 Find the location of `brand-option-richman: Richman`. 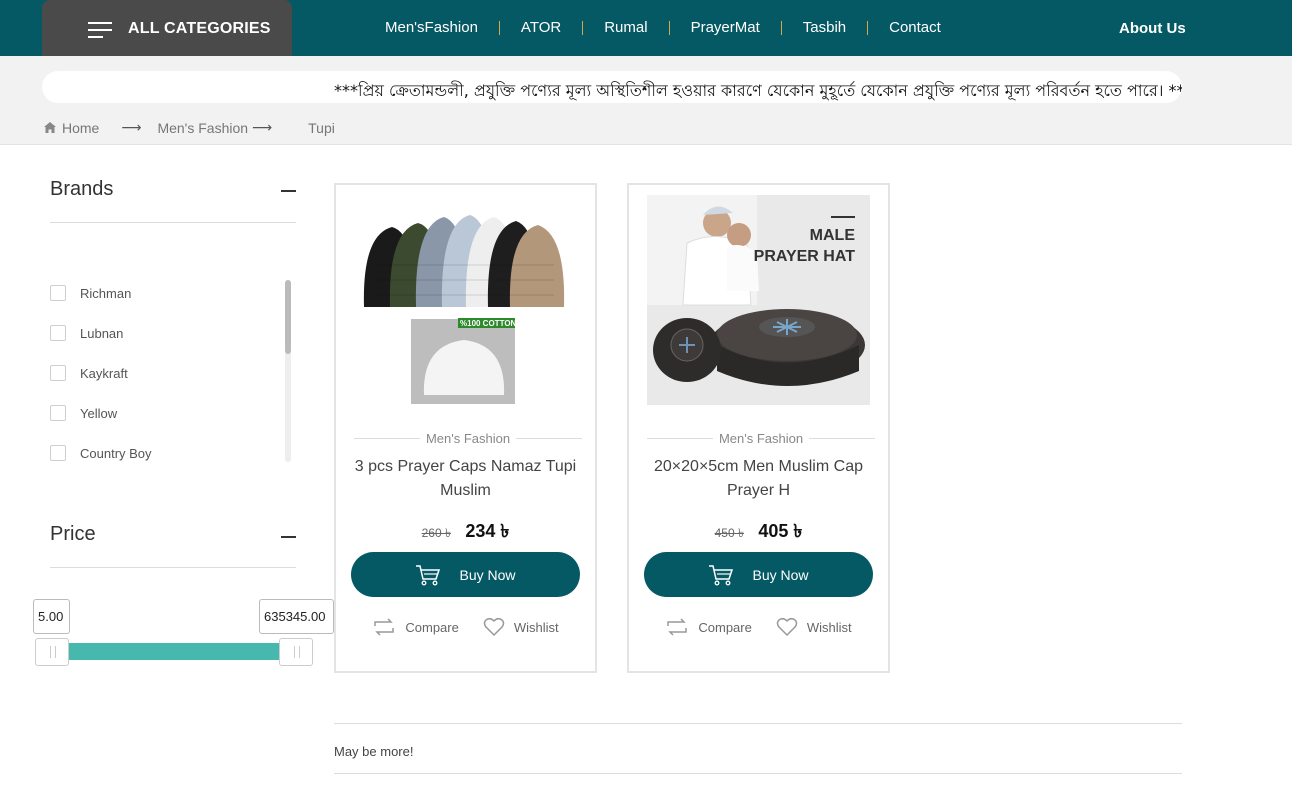

brand-option-richman: Richman is located at coordinates (90, 293).